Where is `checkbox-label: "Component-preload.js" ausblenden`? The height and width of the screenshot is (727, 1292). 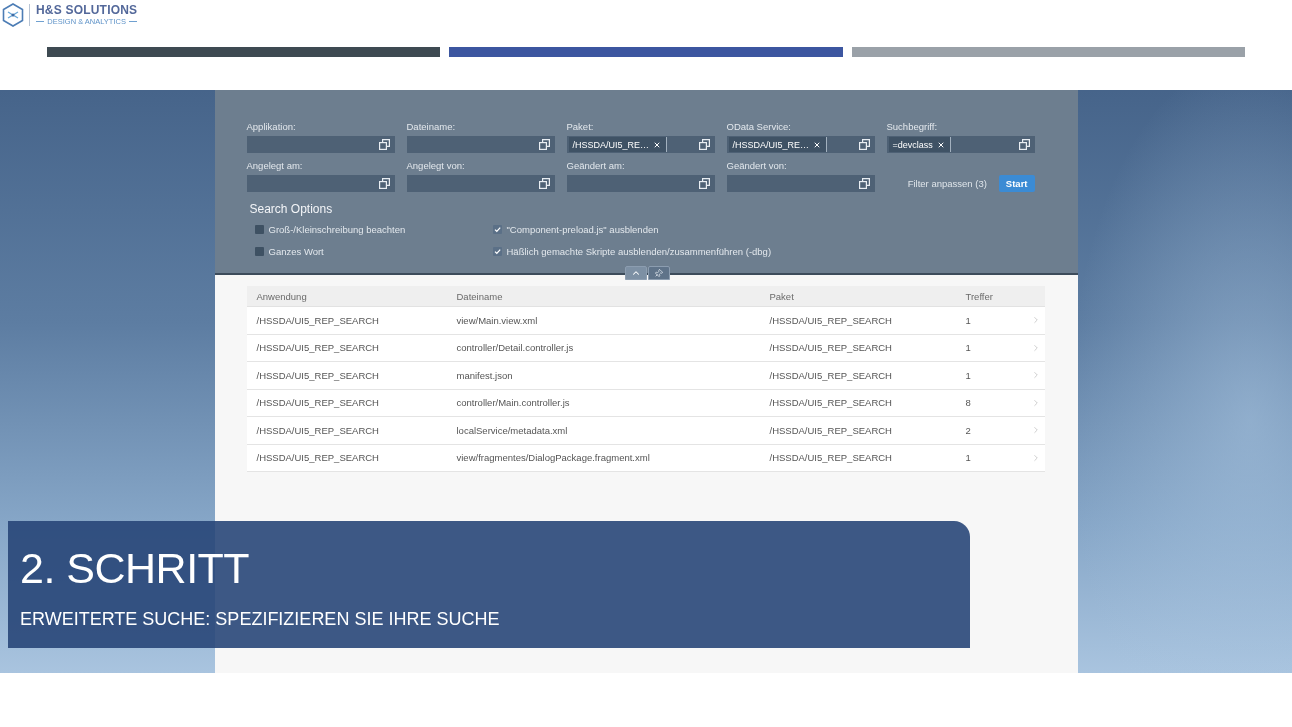
checkbox-label: "Component-preload.js" ausblenden is located at coordinates (582, 229).